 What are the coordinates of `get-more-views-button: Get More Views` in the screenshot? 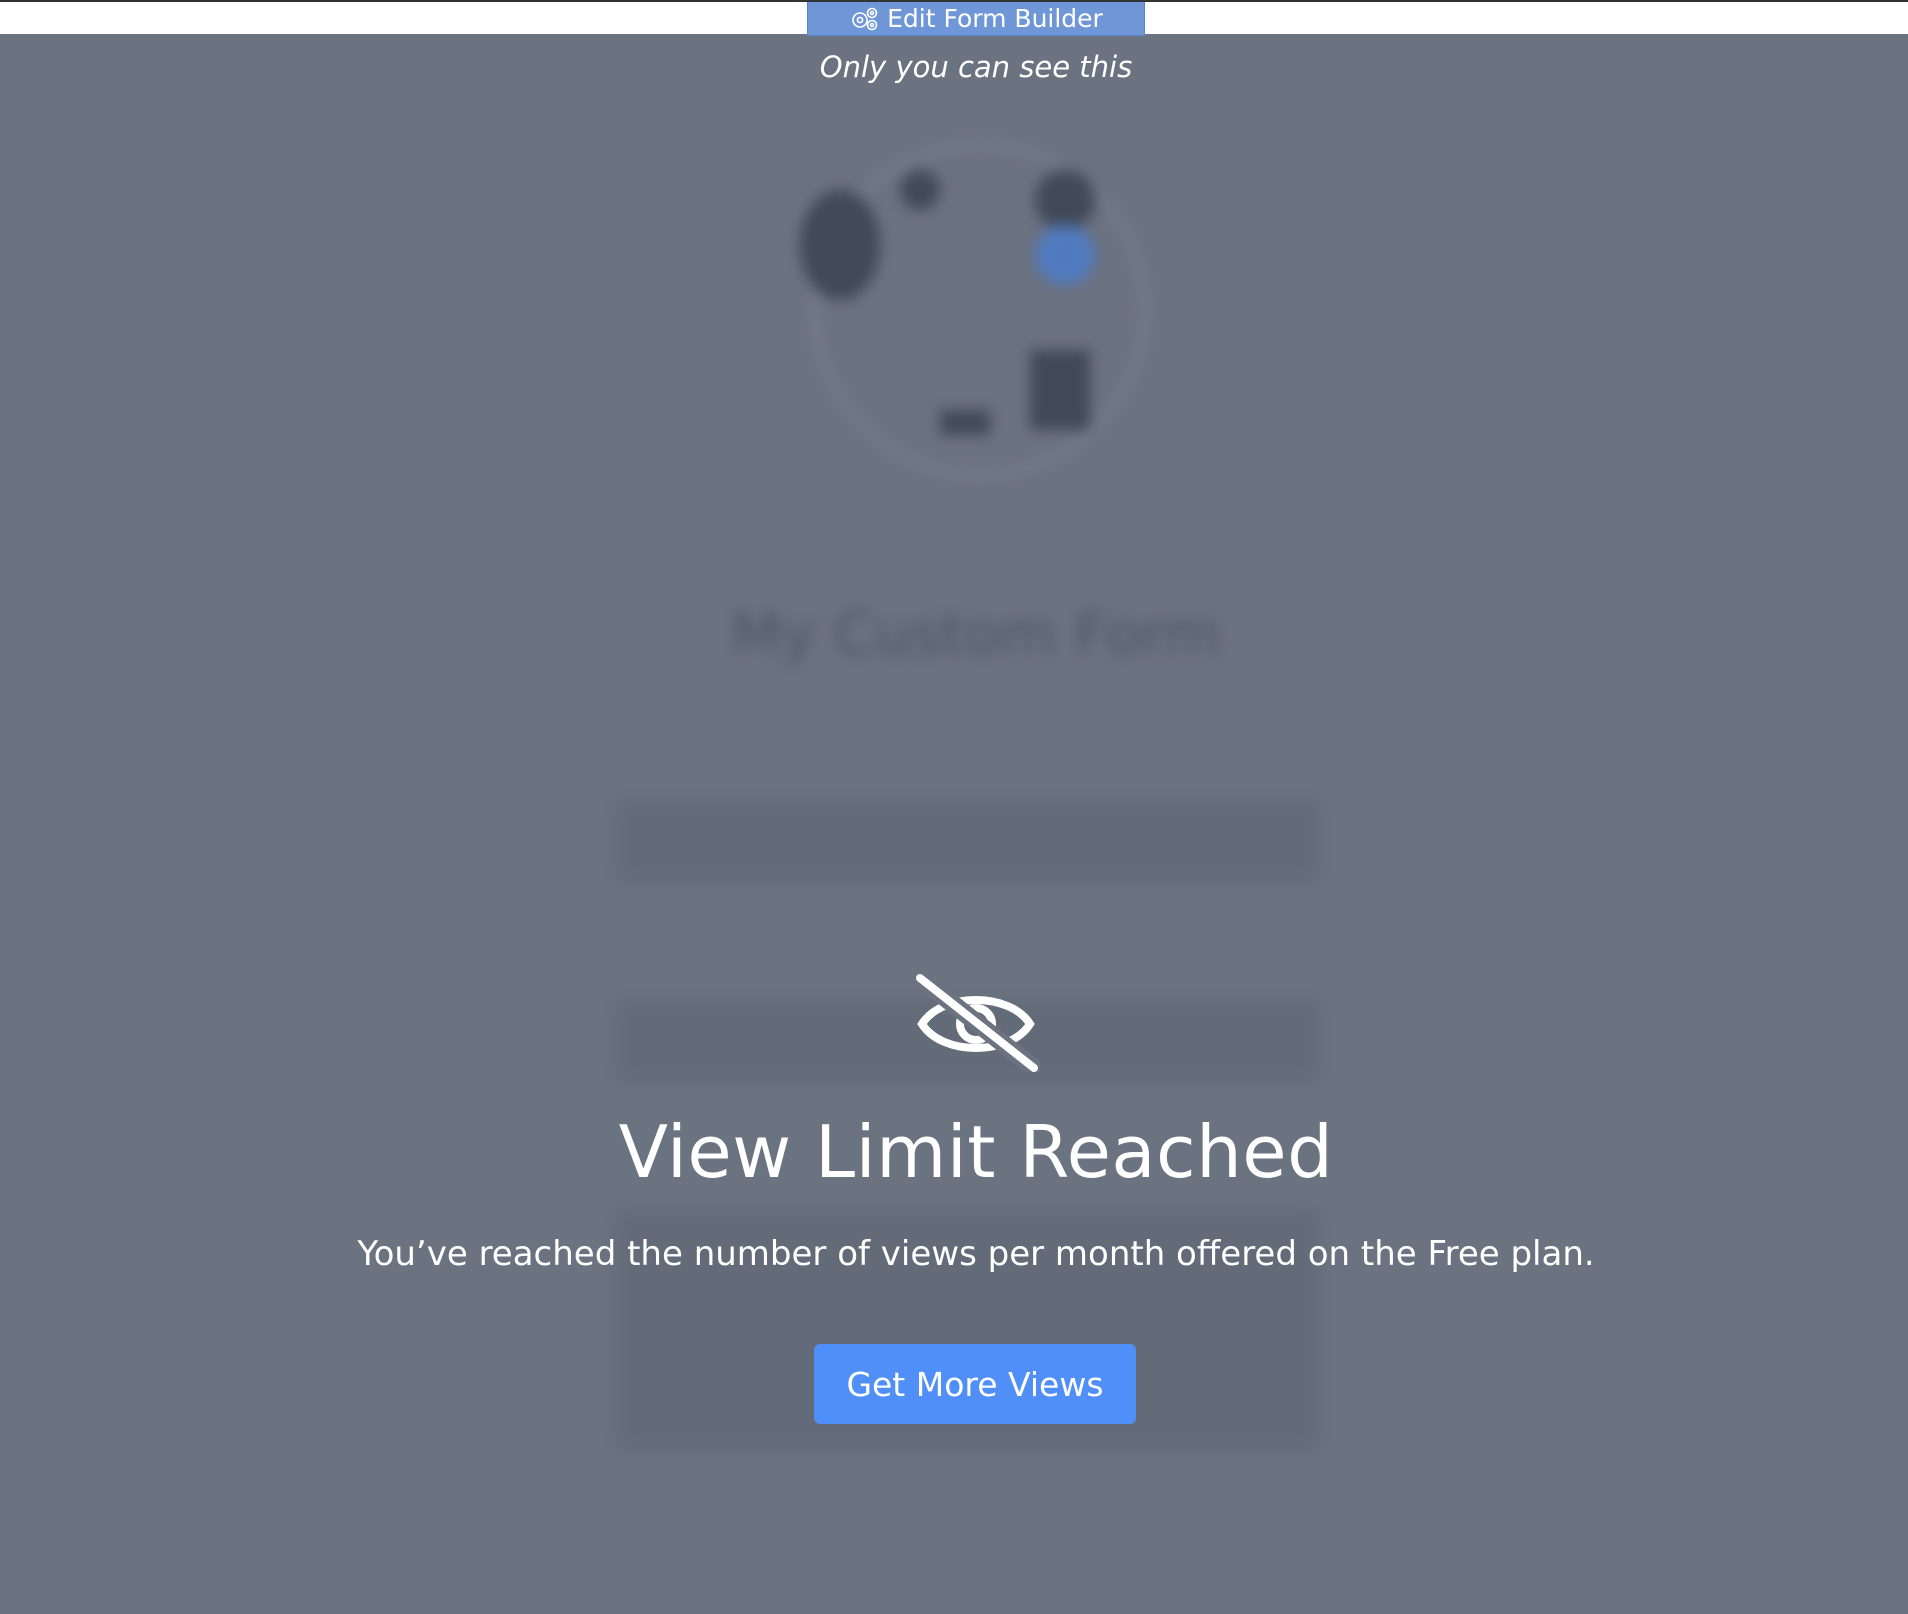 It's located at (975, 1384).